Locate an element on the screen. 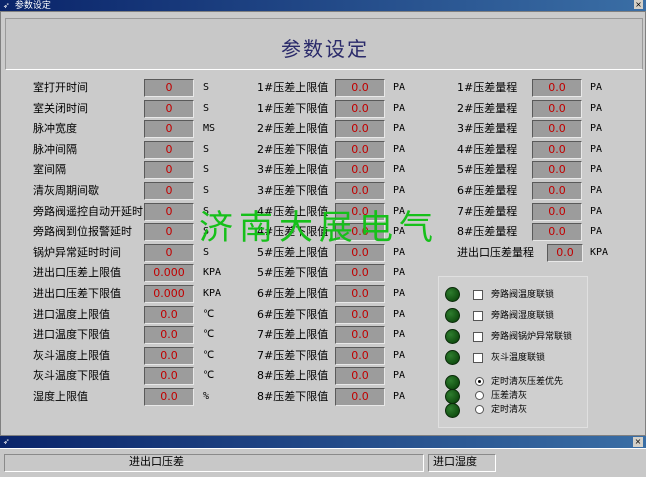 Image resolution: width=646 pixels, height=477 pixels. param-label: 7#压差上限值 is located at coordinates (293, 335).